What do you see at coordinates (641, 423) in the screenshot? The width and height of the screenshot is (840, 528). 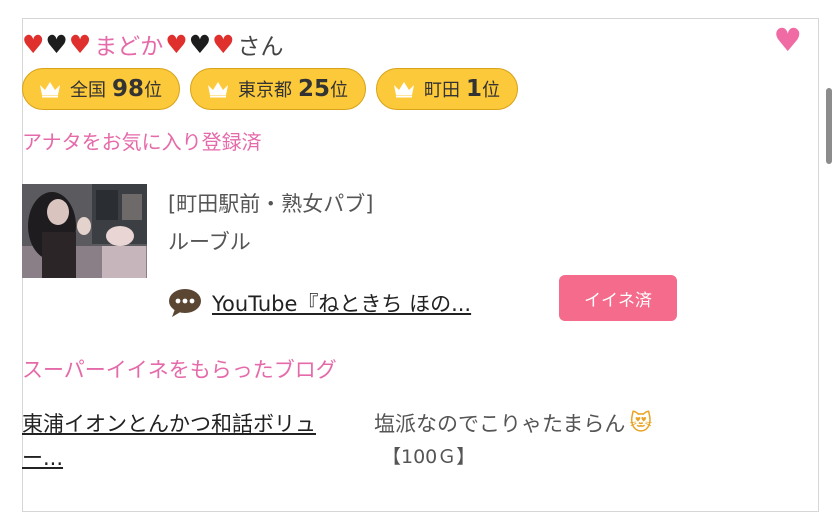 I see `heart-eyes-cat-icon: 😻` at bounding box center [641, 423].